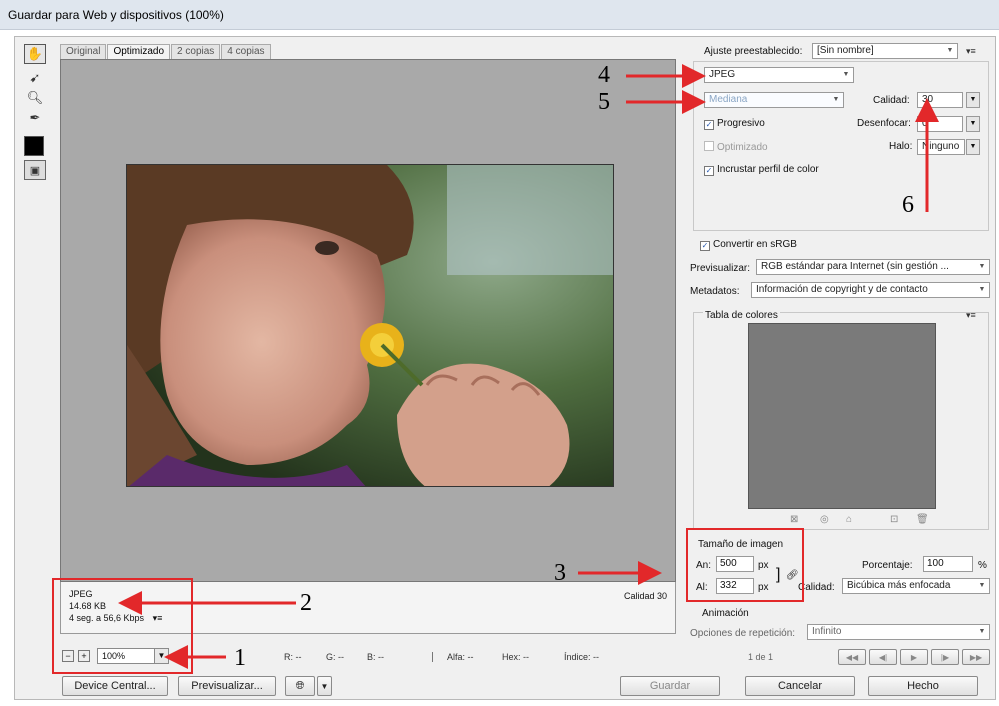  I want to click on annotation-number-2: 2, so click(306, 603).